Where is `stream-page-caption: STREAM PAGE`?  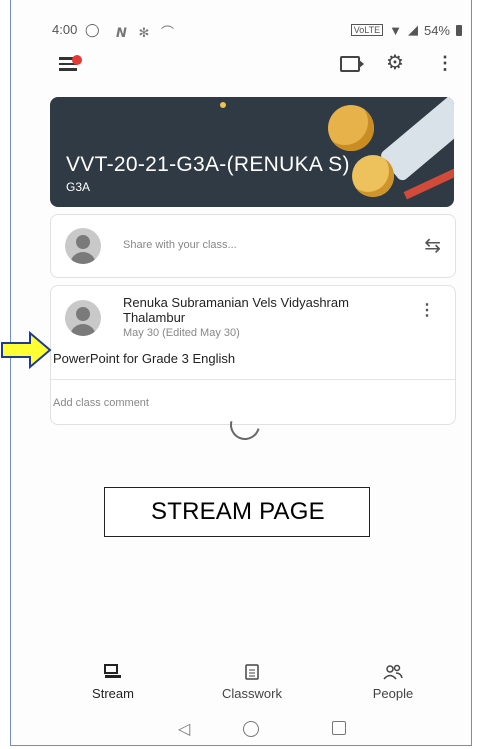 stream-page-caption: STREAM PAGE is located at coordinates (237, 512).